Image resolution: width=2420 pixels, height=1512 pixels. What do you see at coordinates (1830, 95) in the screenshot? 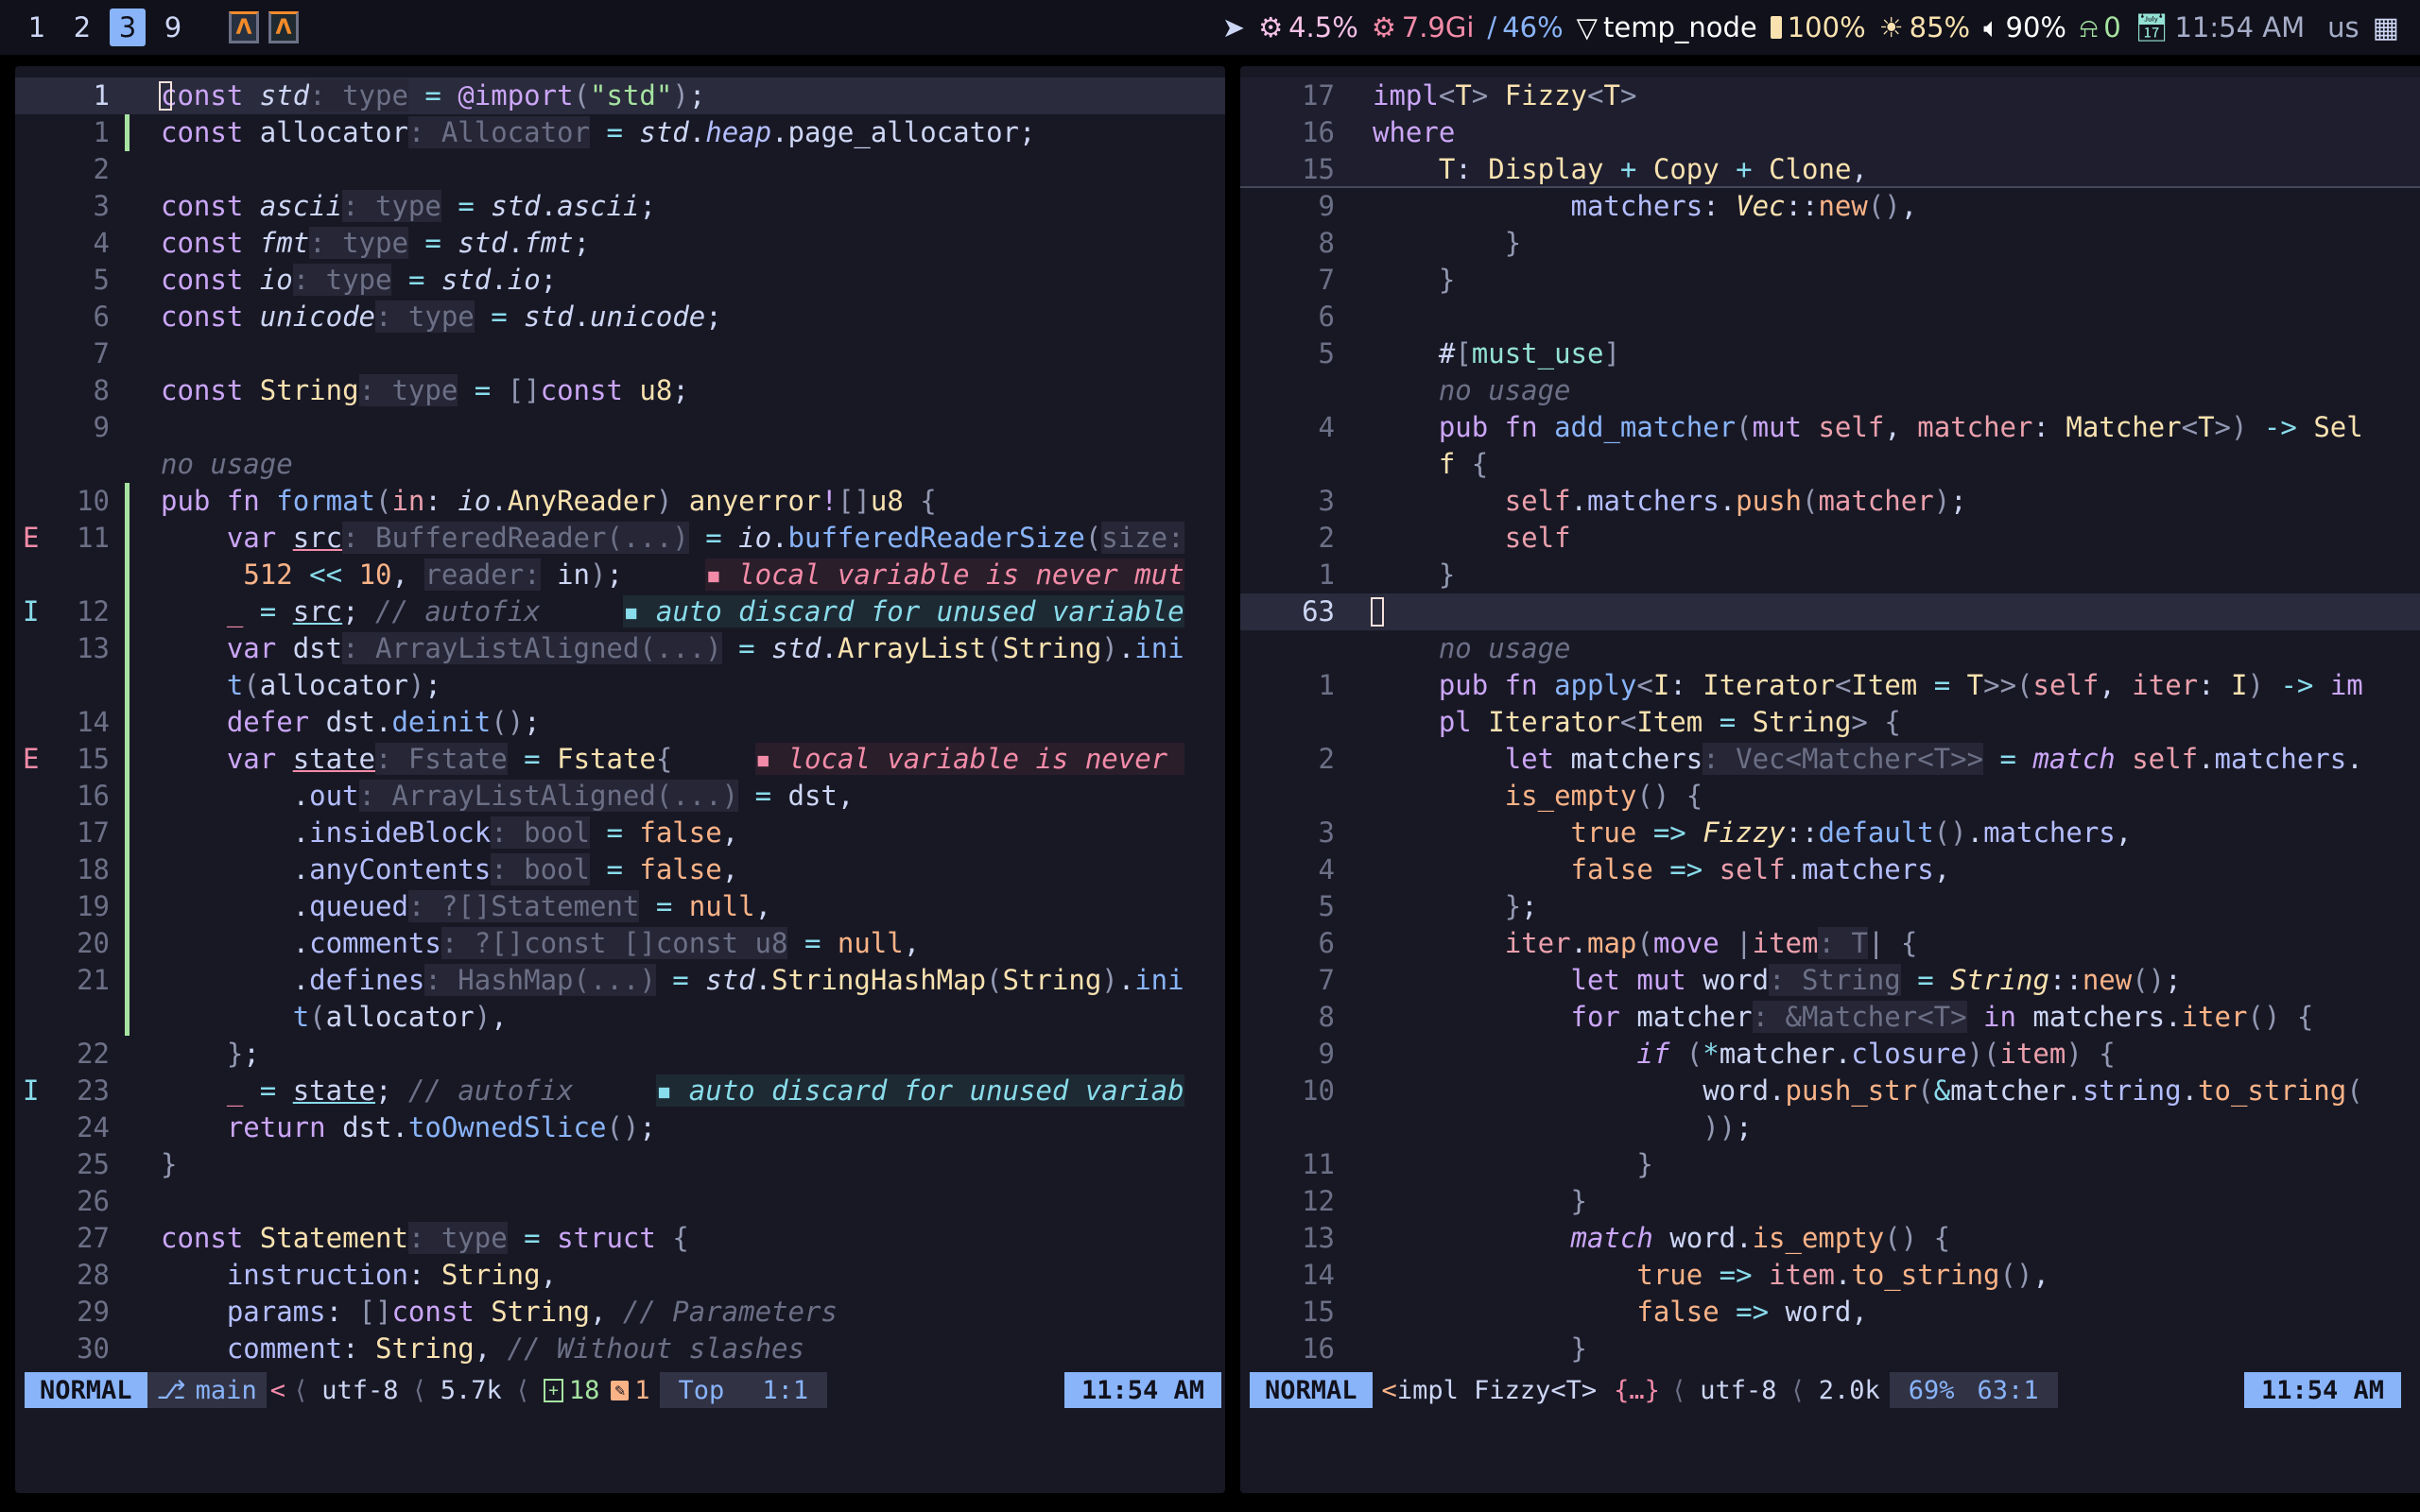
I see `code-line: 17 impl<T> Fizzy<T>` at bounding box center [1830, 95].